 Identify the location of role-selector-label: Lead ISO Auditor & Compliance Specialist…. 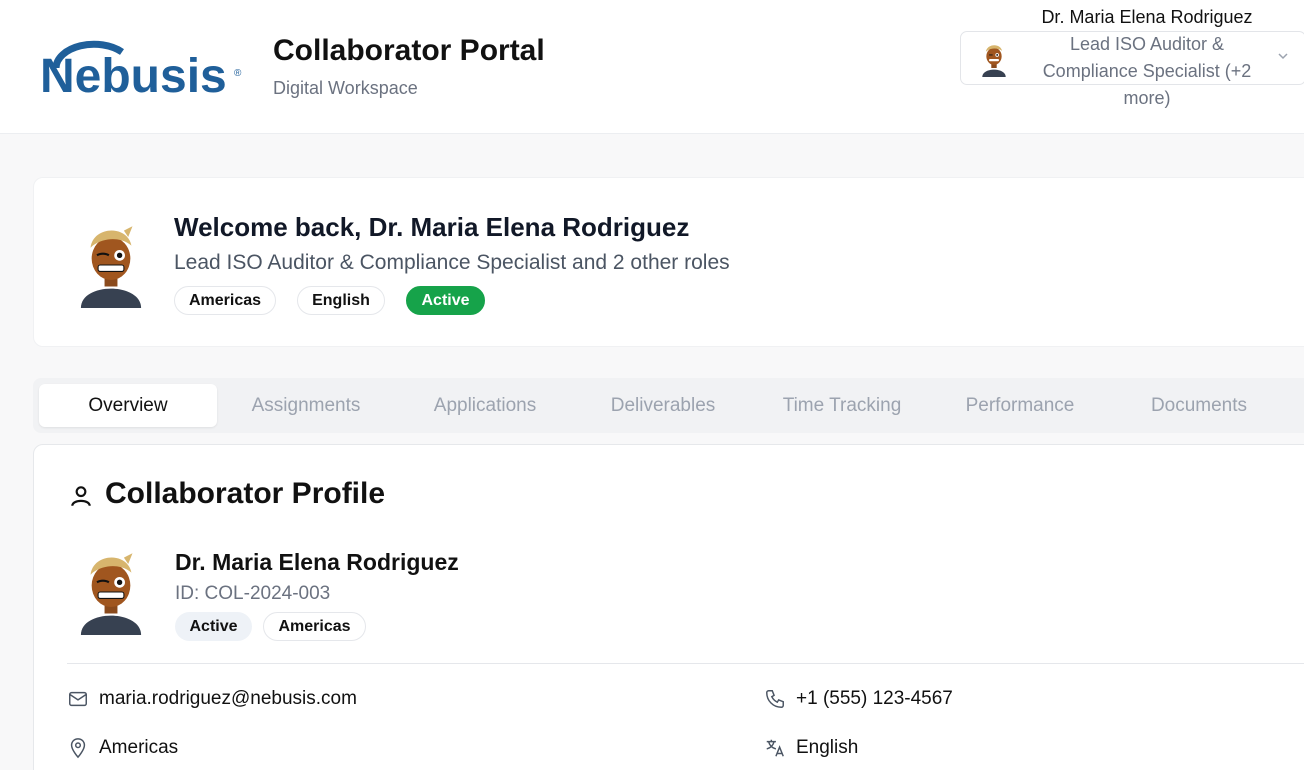
(1147, 71).